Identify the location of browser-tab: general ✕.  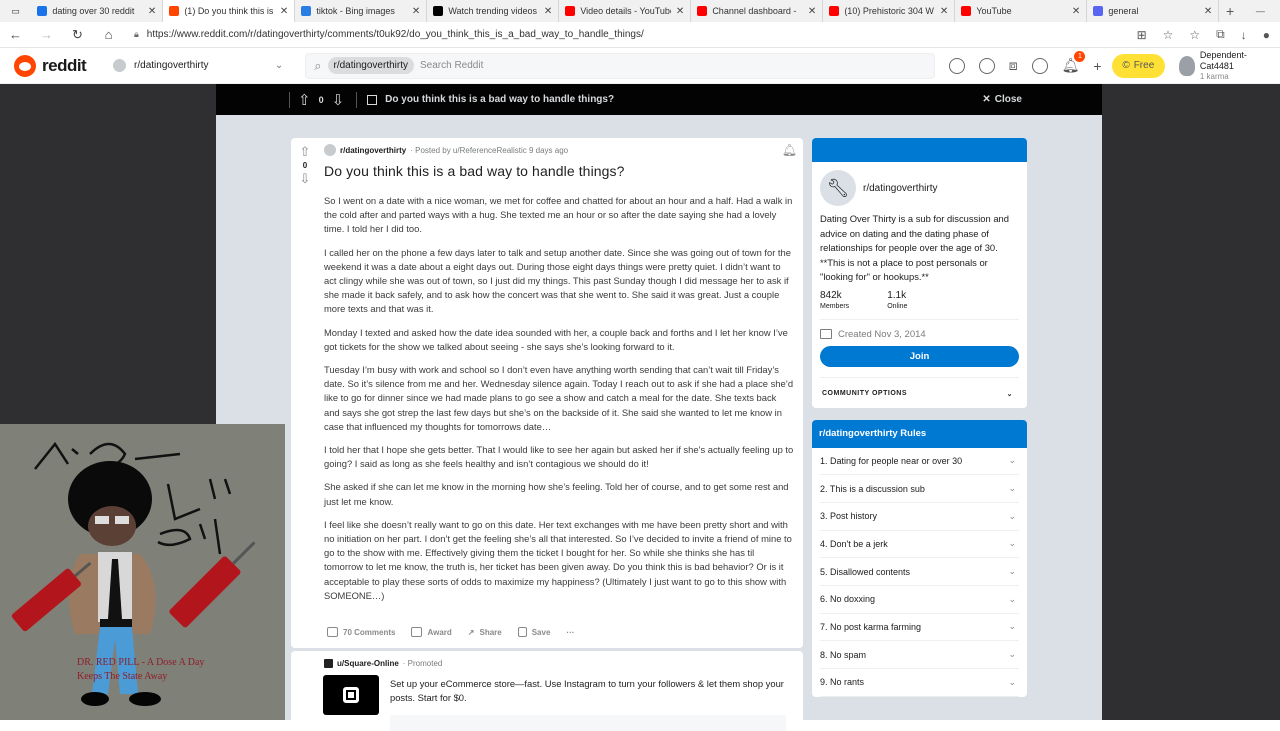
(1153, 11).